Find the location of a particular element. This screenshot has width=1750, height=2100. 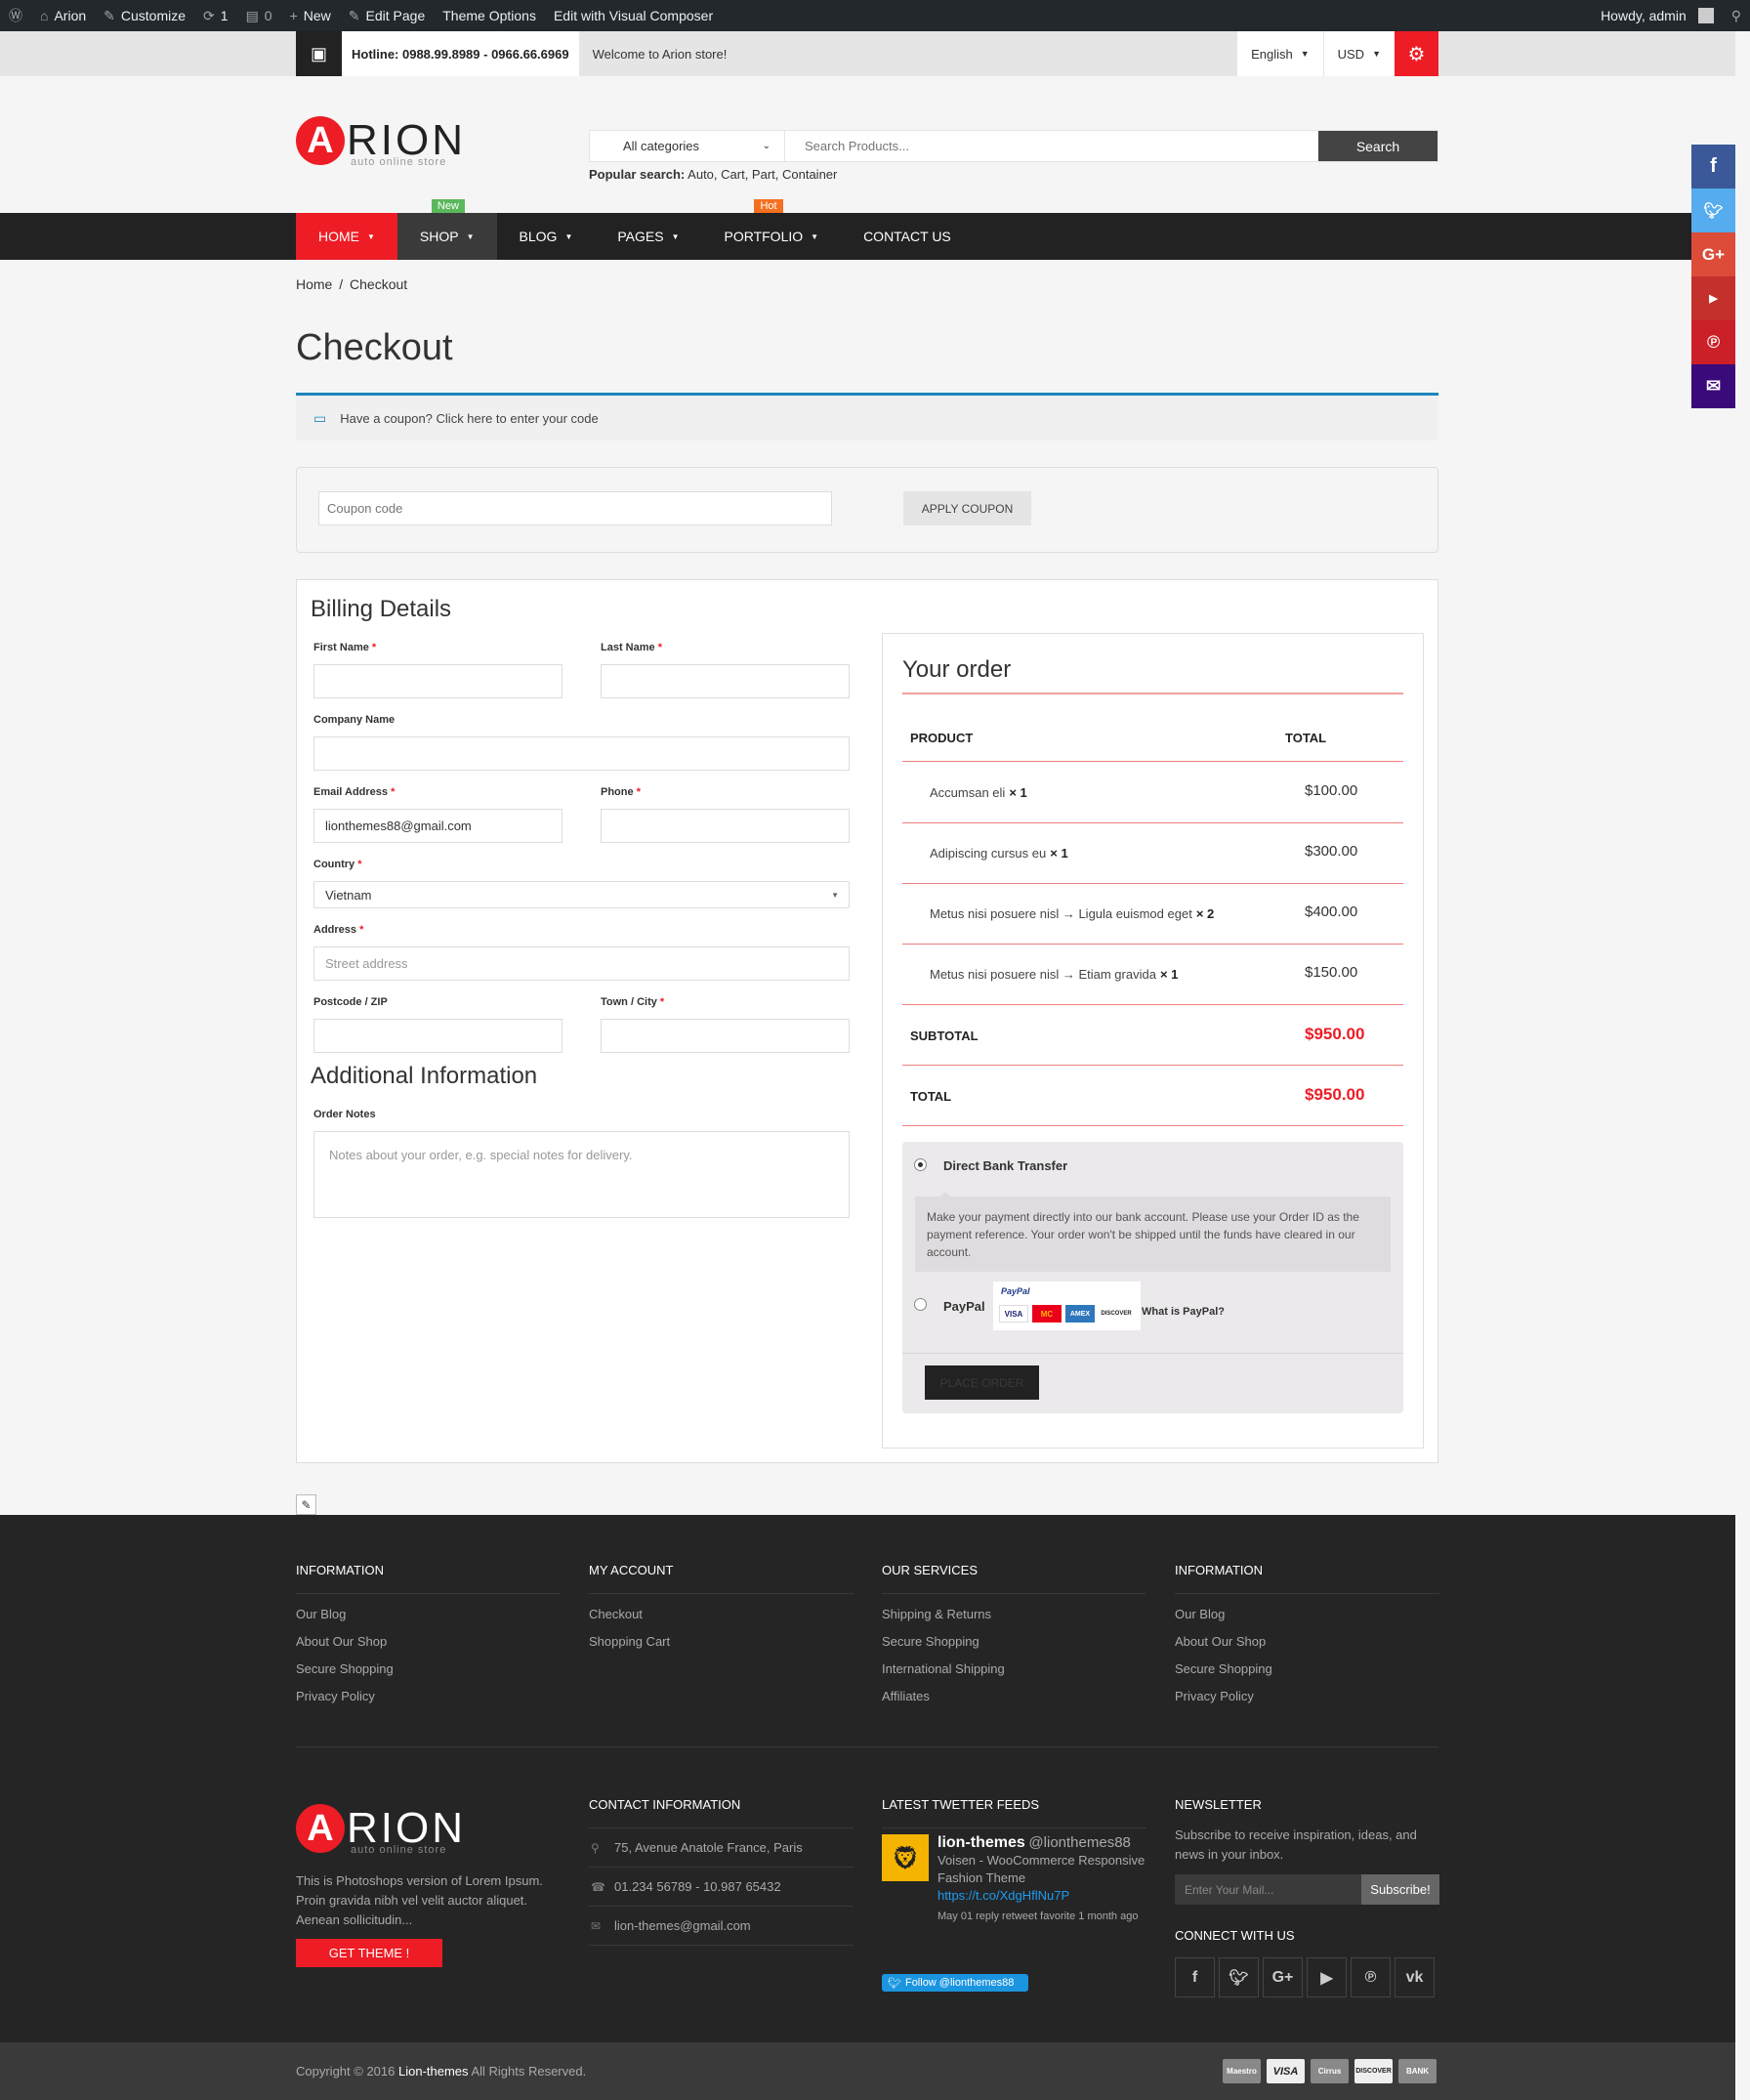

nav-item-pages: PAGES ▼ is located at coordinates (648, 236).